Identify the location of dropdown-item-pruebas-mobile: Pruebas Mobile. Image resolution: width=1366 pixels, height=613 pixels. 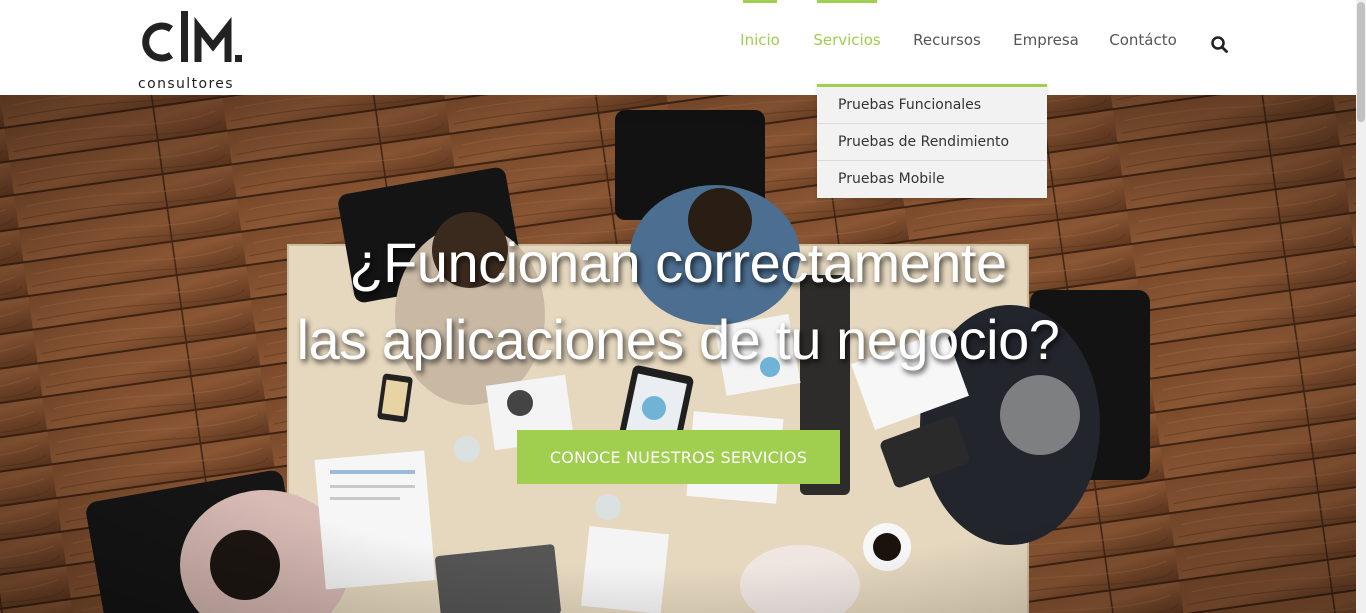
(932, 179).